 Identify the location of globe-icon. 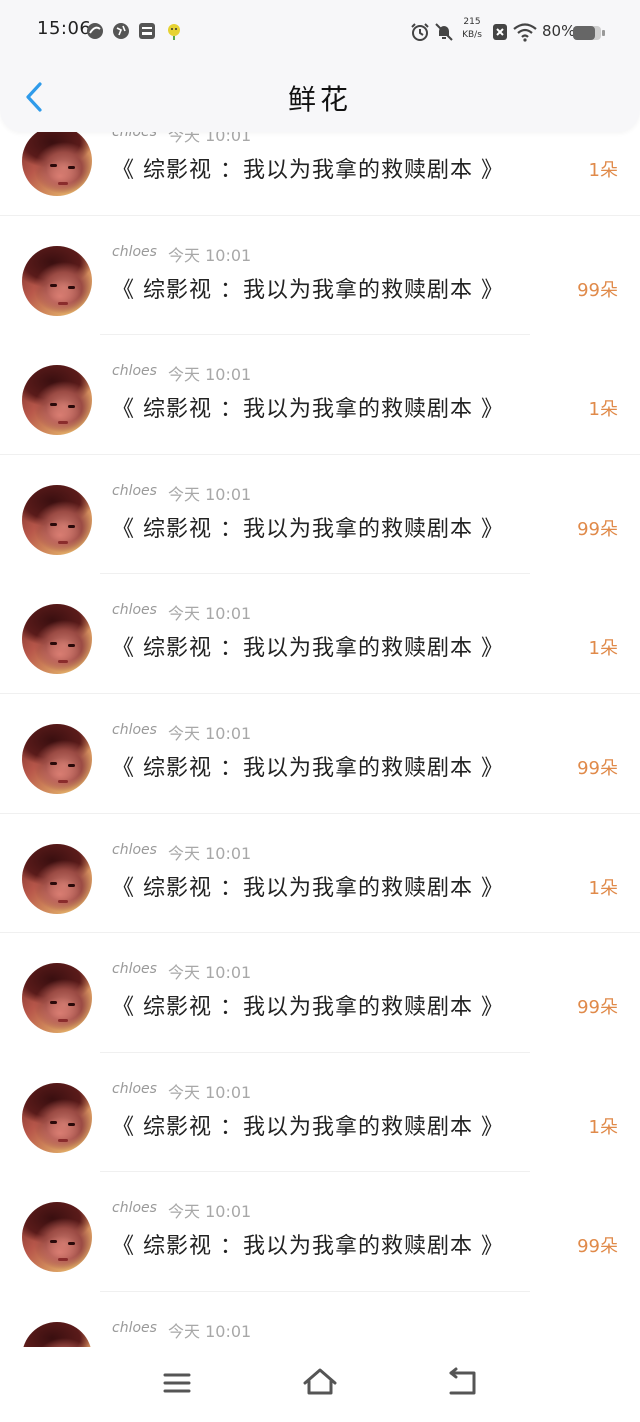
(121, 31).